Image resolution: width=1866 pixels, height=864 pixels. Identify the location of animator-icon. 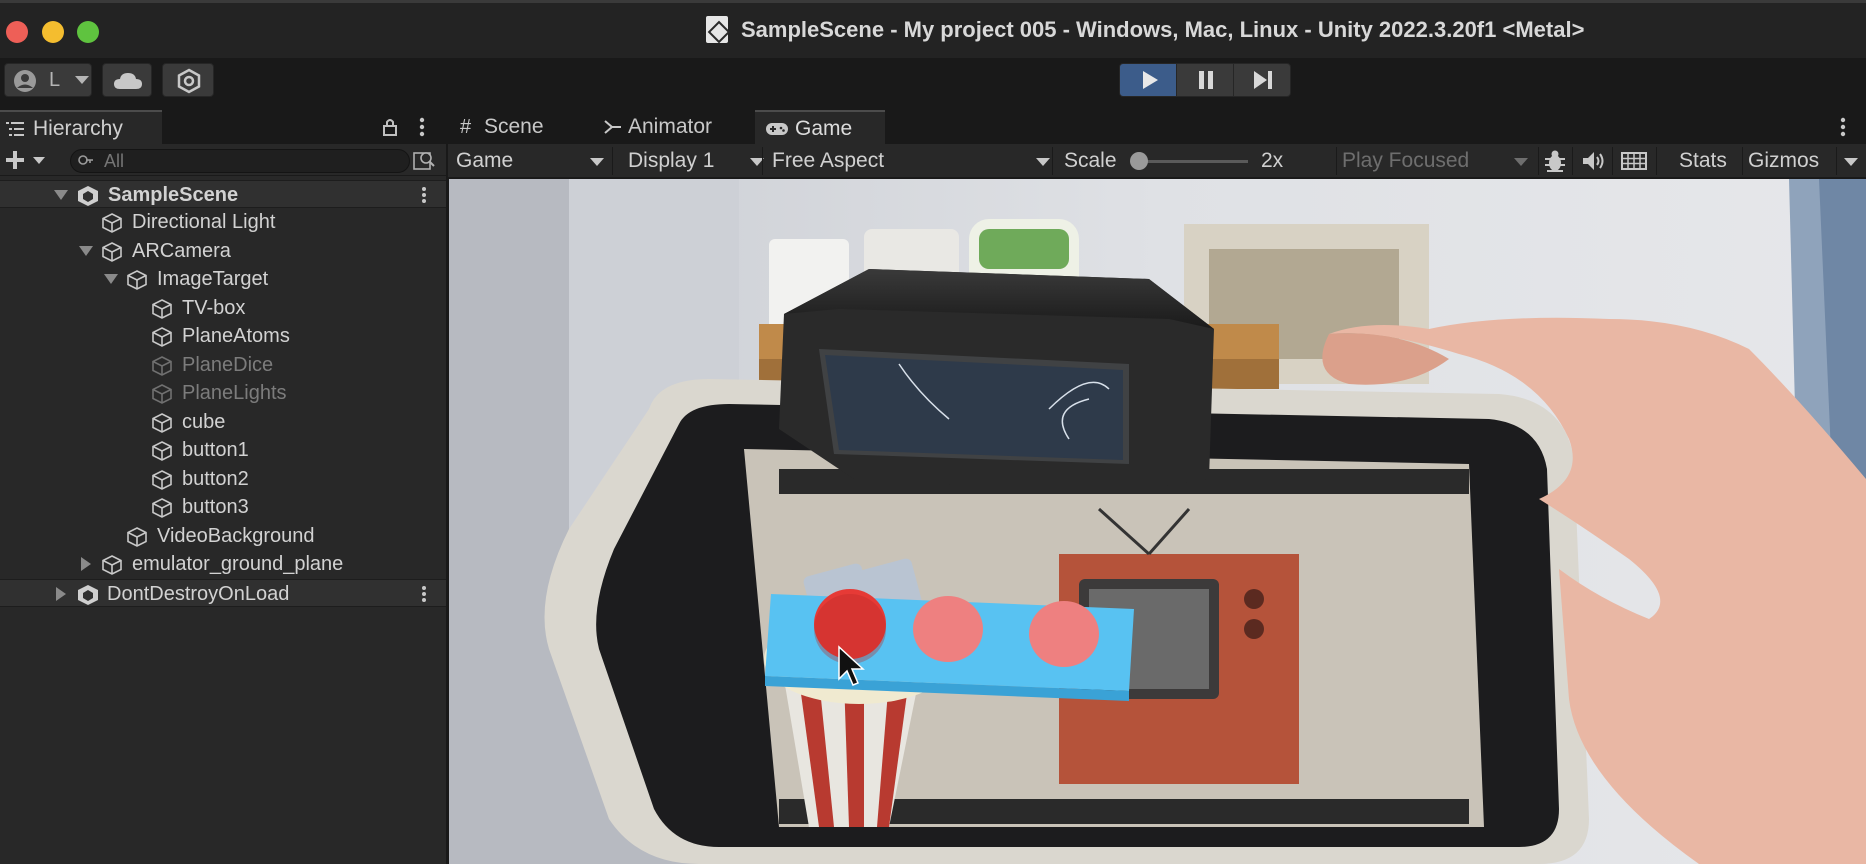
(612, 127).